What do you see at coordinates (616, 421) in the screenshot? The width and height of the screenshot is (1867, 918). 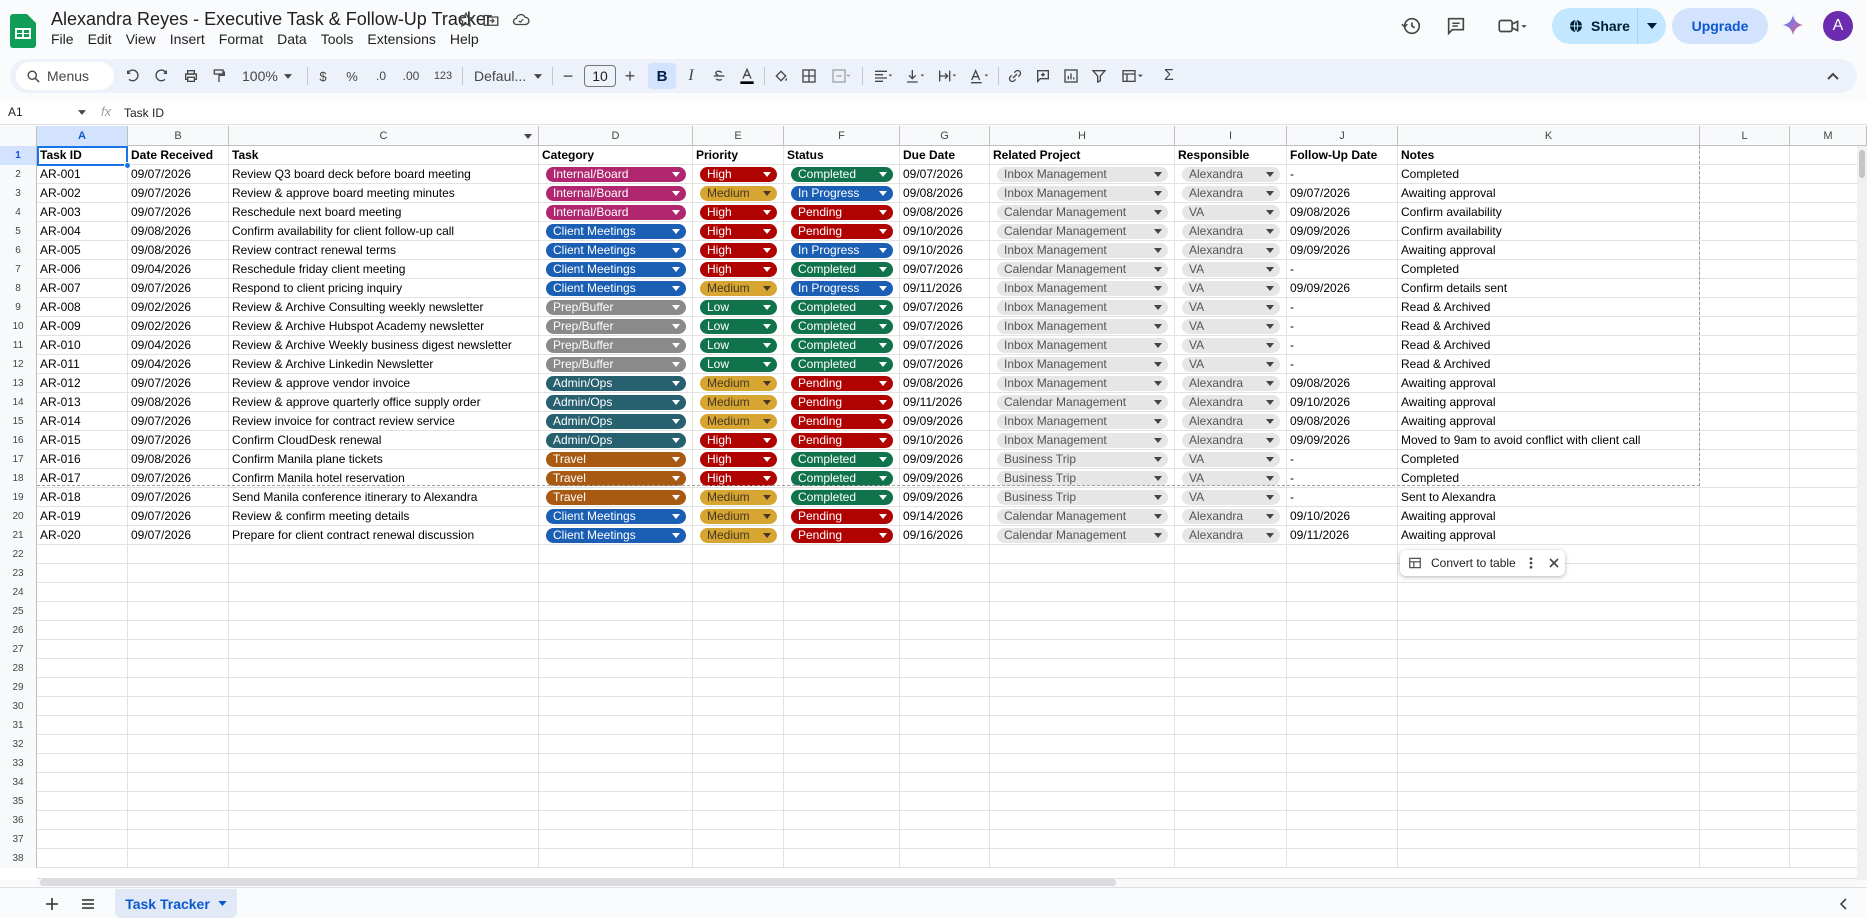 I see `cell-d15: Admin/Ops` at bounding box center [616, 421].